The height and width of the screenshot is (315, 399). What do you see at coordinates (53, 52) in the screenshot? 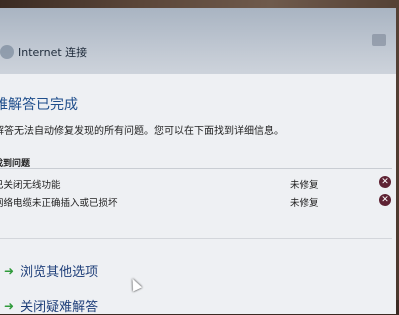
I see `window-title: Internet 连接` at bounding box center [53, 52].